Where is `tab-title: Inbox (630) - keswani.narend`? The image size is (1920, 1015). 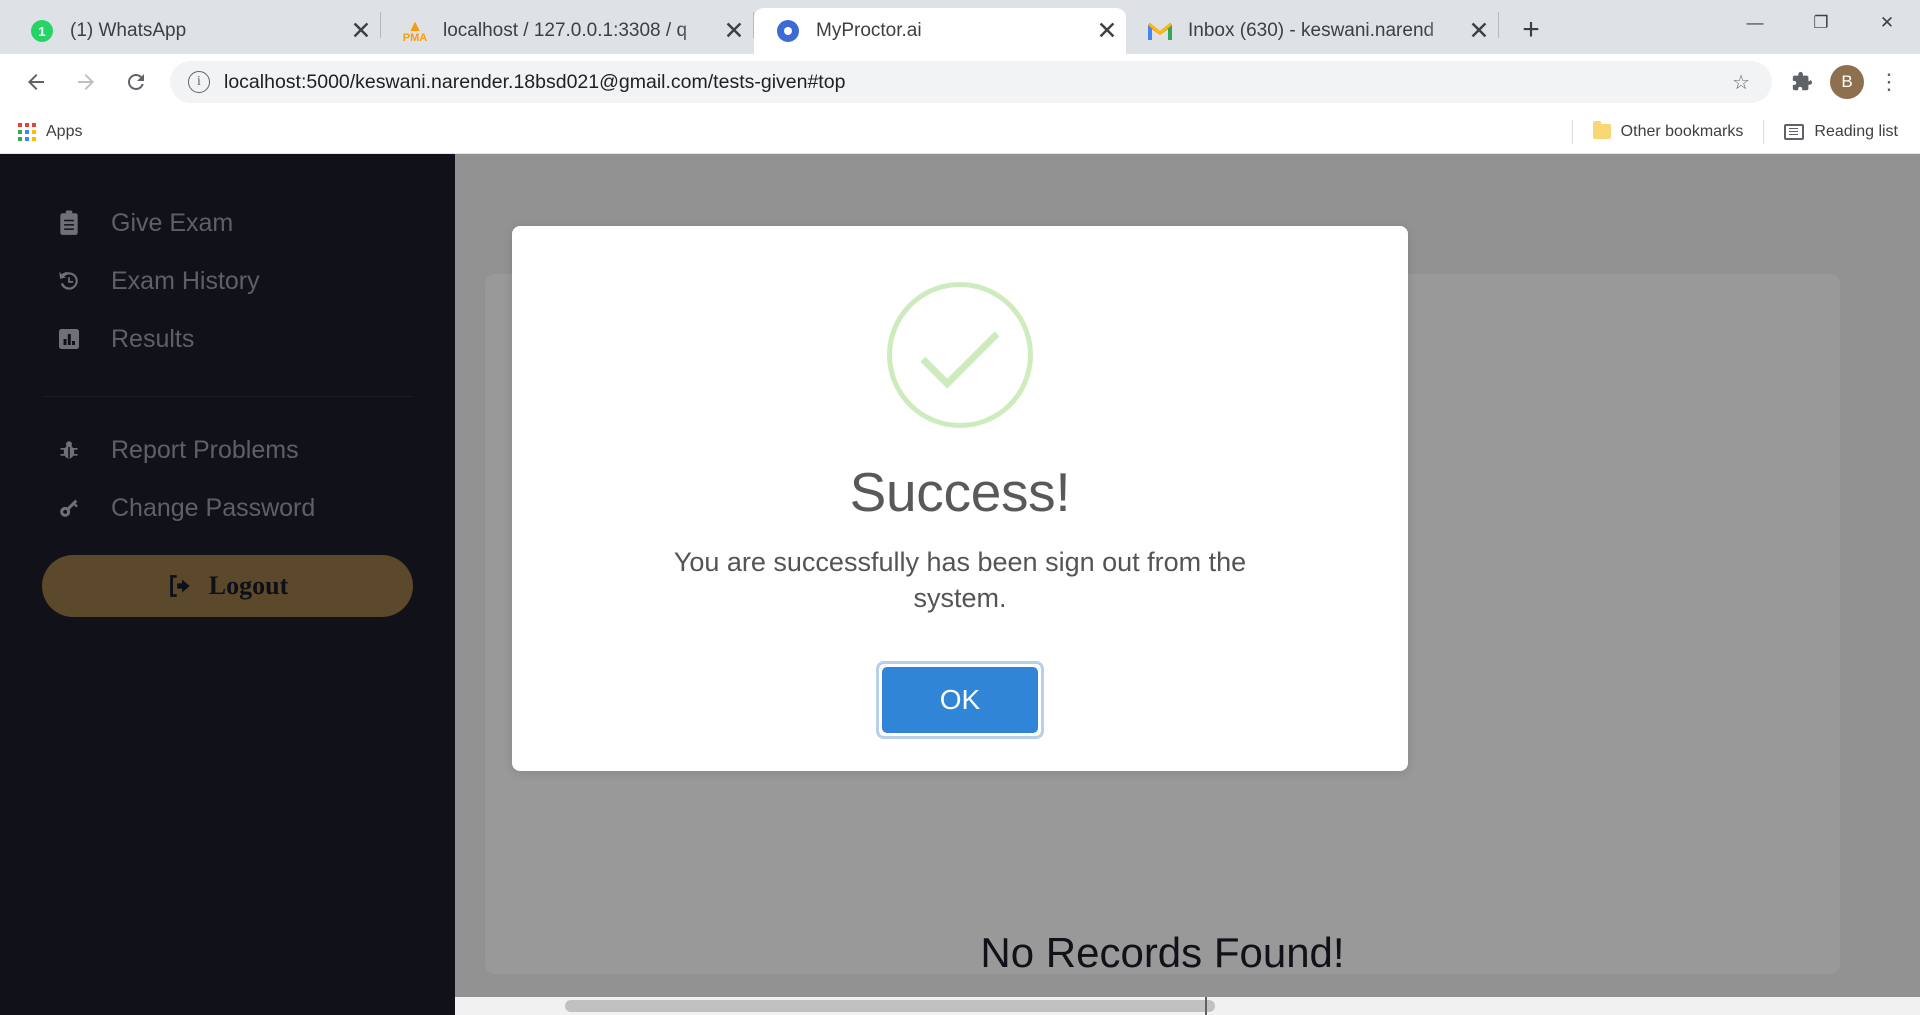 tab-title: Inbox (630) - keswani.narend is located at coordinates (1311, 30).